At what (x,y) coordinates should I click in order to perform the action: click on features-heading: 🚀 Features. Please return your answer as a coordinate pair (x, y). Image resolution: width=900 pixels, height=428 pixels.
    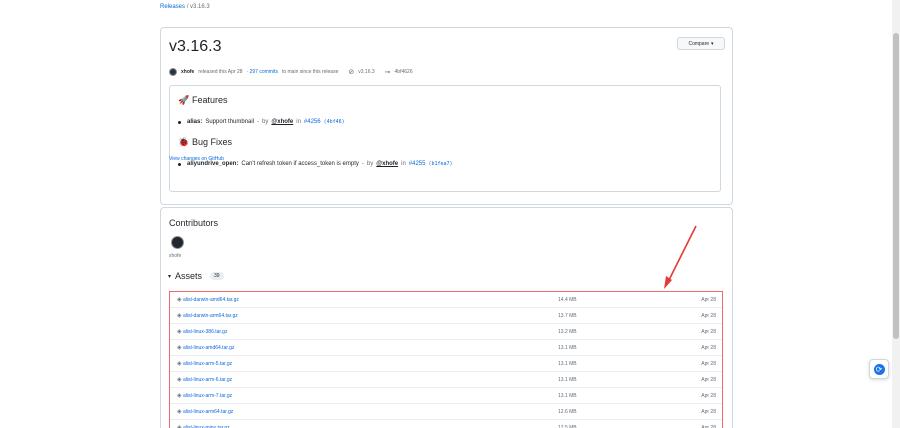
    Looking at the image, I should click on (203, 100).